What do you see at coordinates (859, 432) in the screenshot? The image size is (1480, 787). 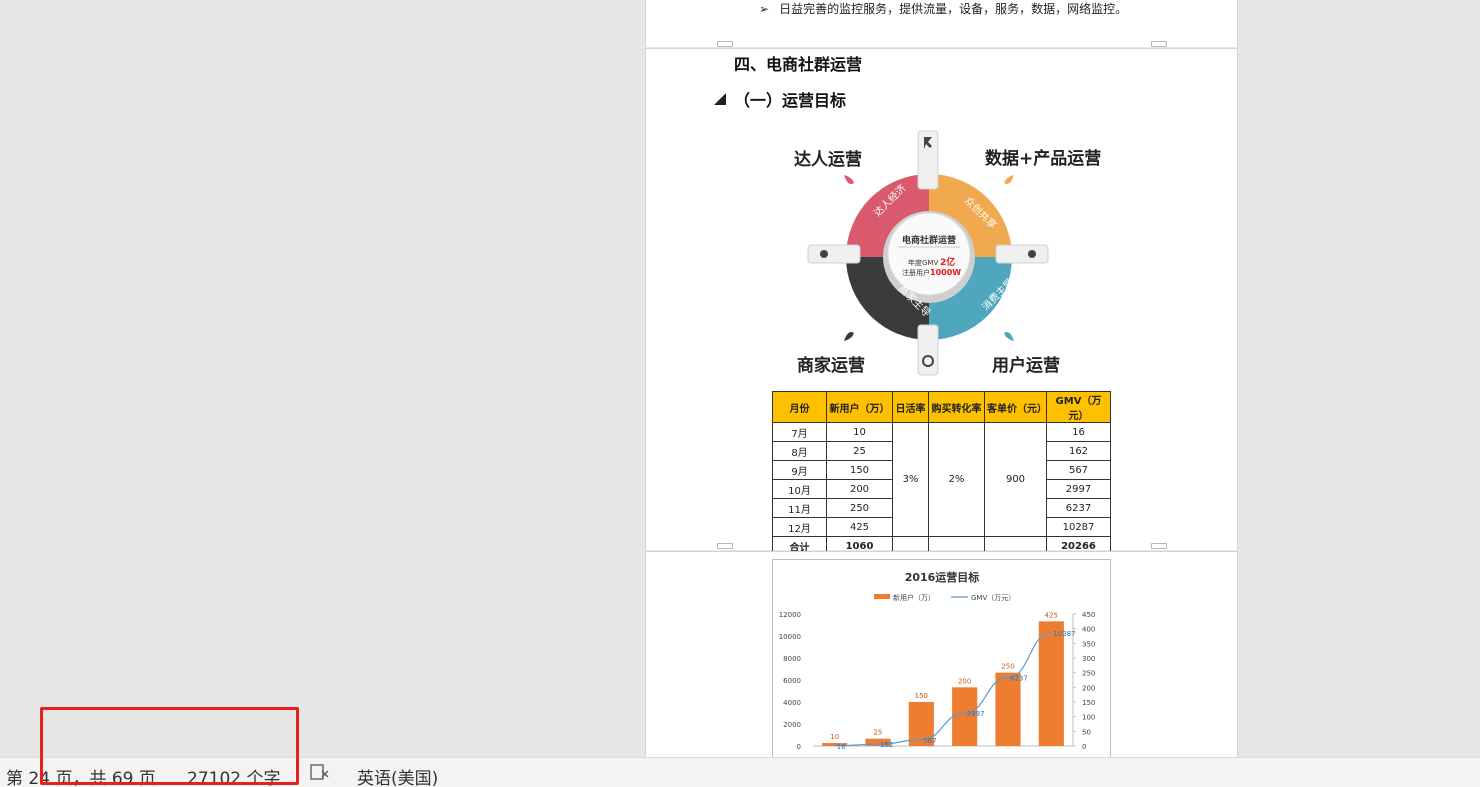 I see `cell-new-users: 10` at bounding box center [859, 432].